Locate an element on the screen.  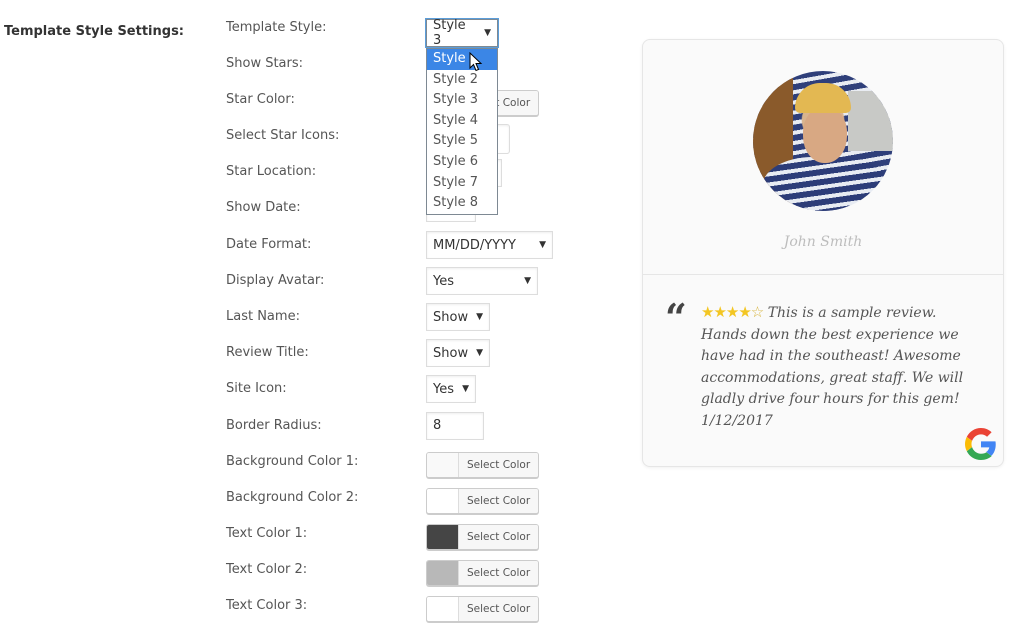
dropdown-option: Style 5 is located at coordinates (462, 141).